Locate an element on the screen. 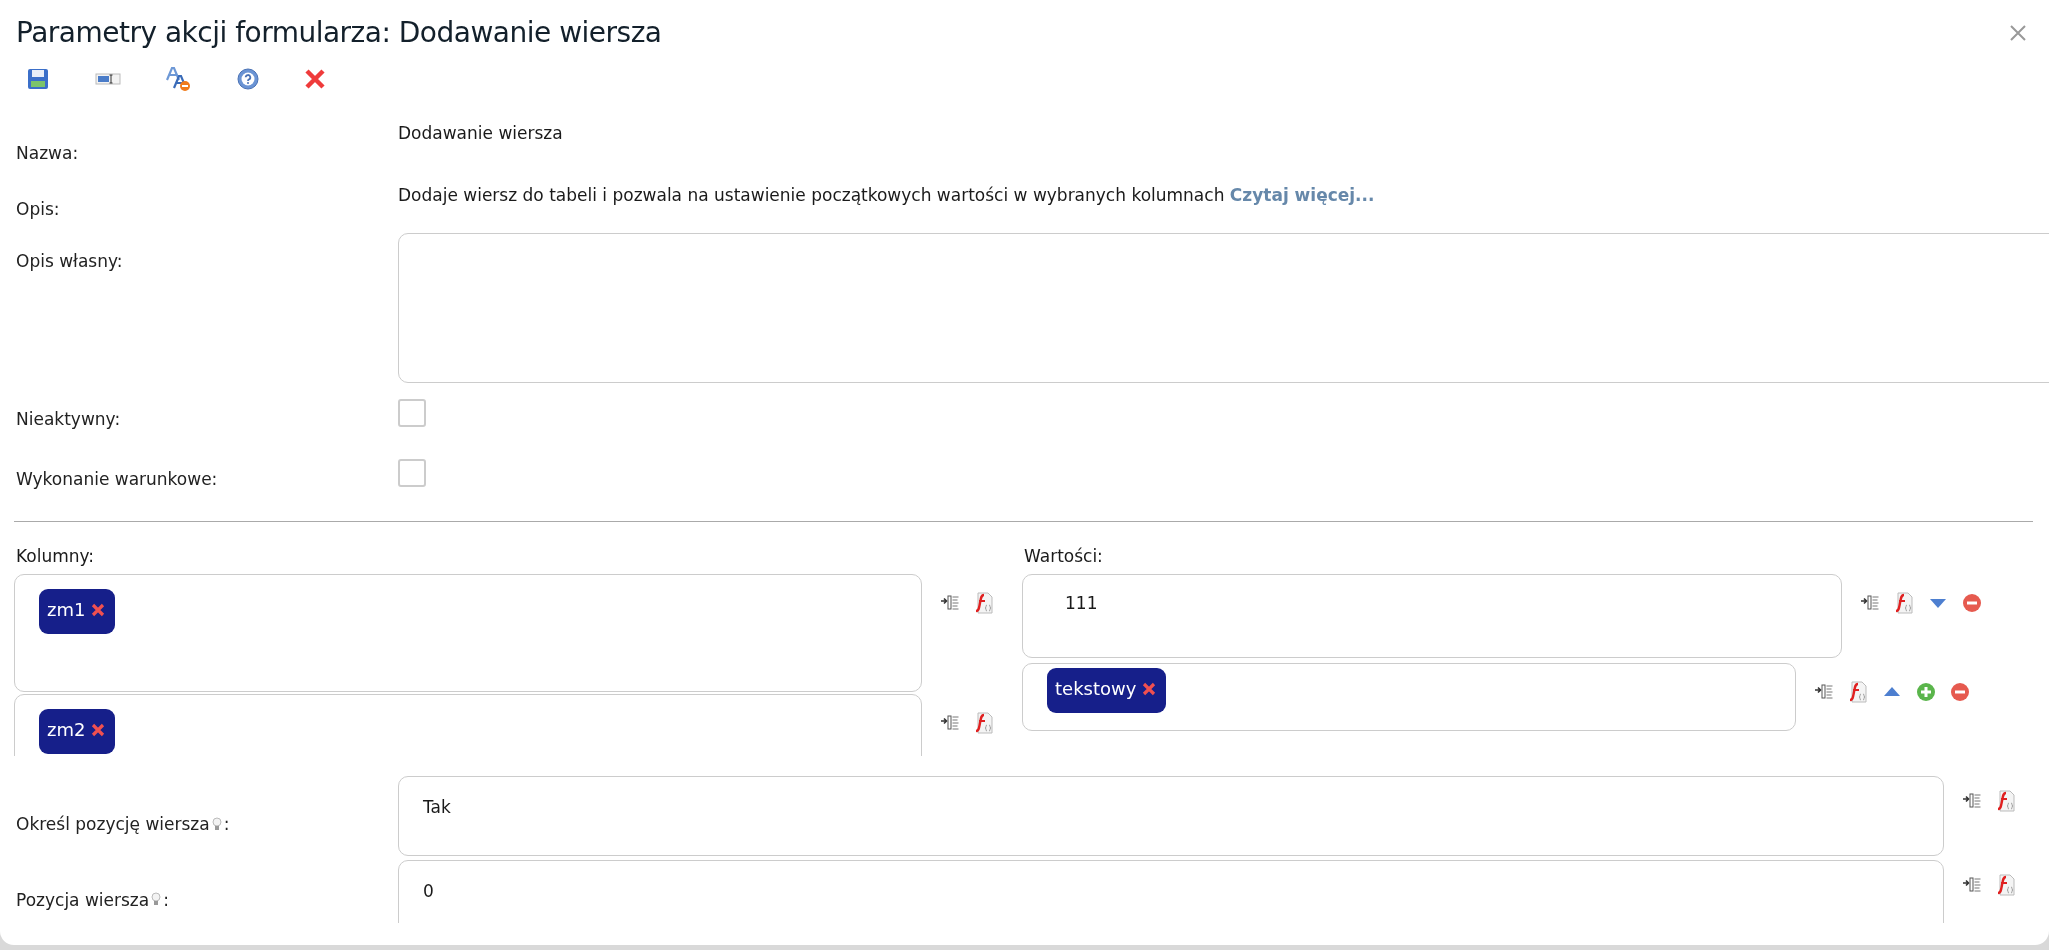 The image size is (2049, 950). name-value: Dodawanie wiersza is located at coordinates (481, 134).